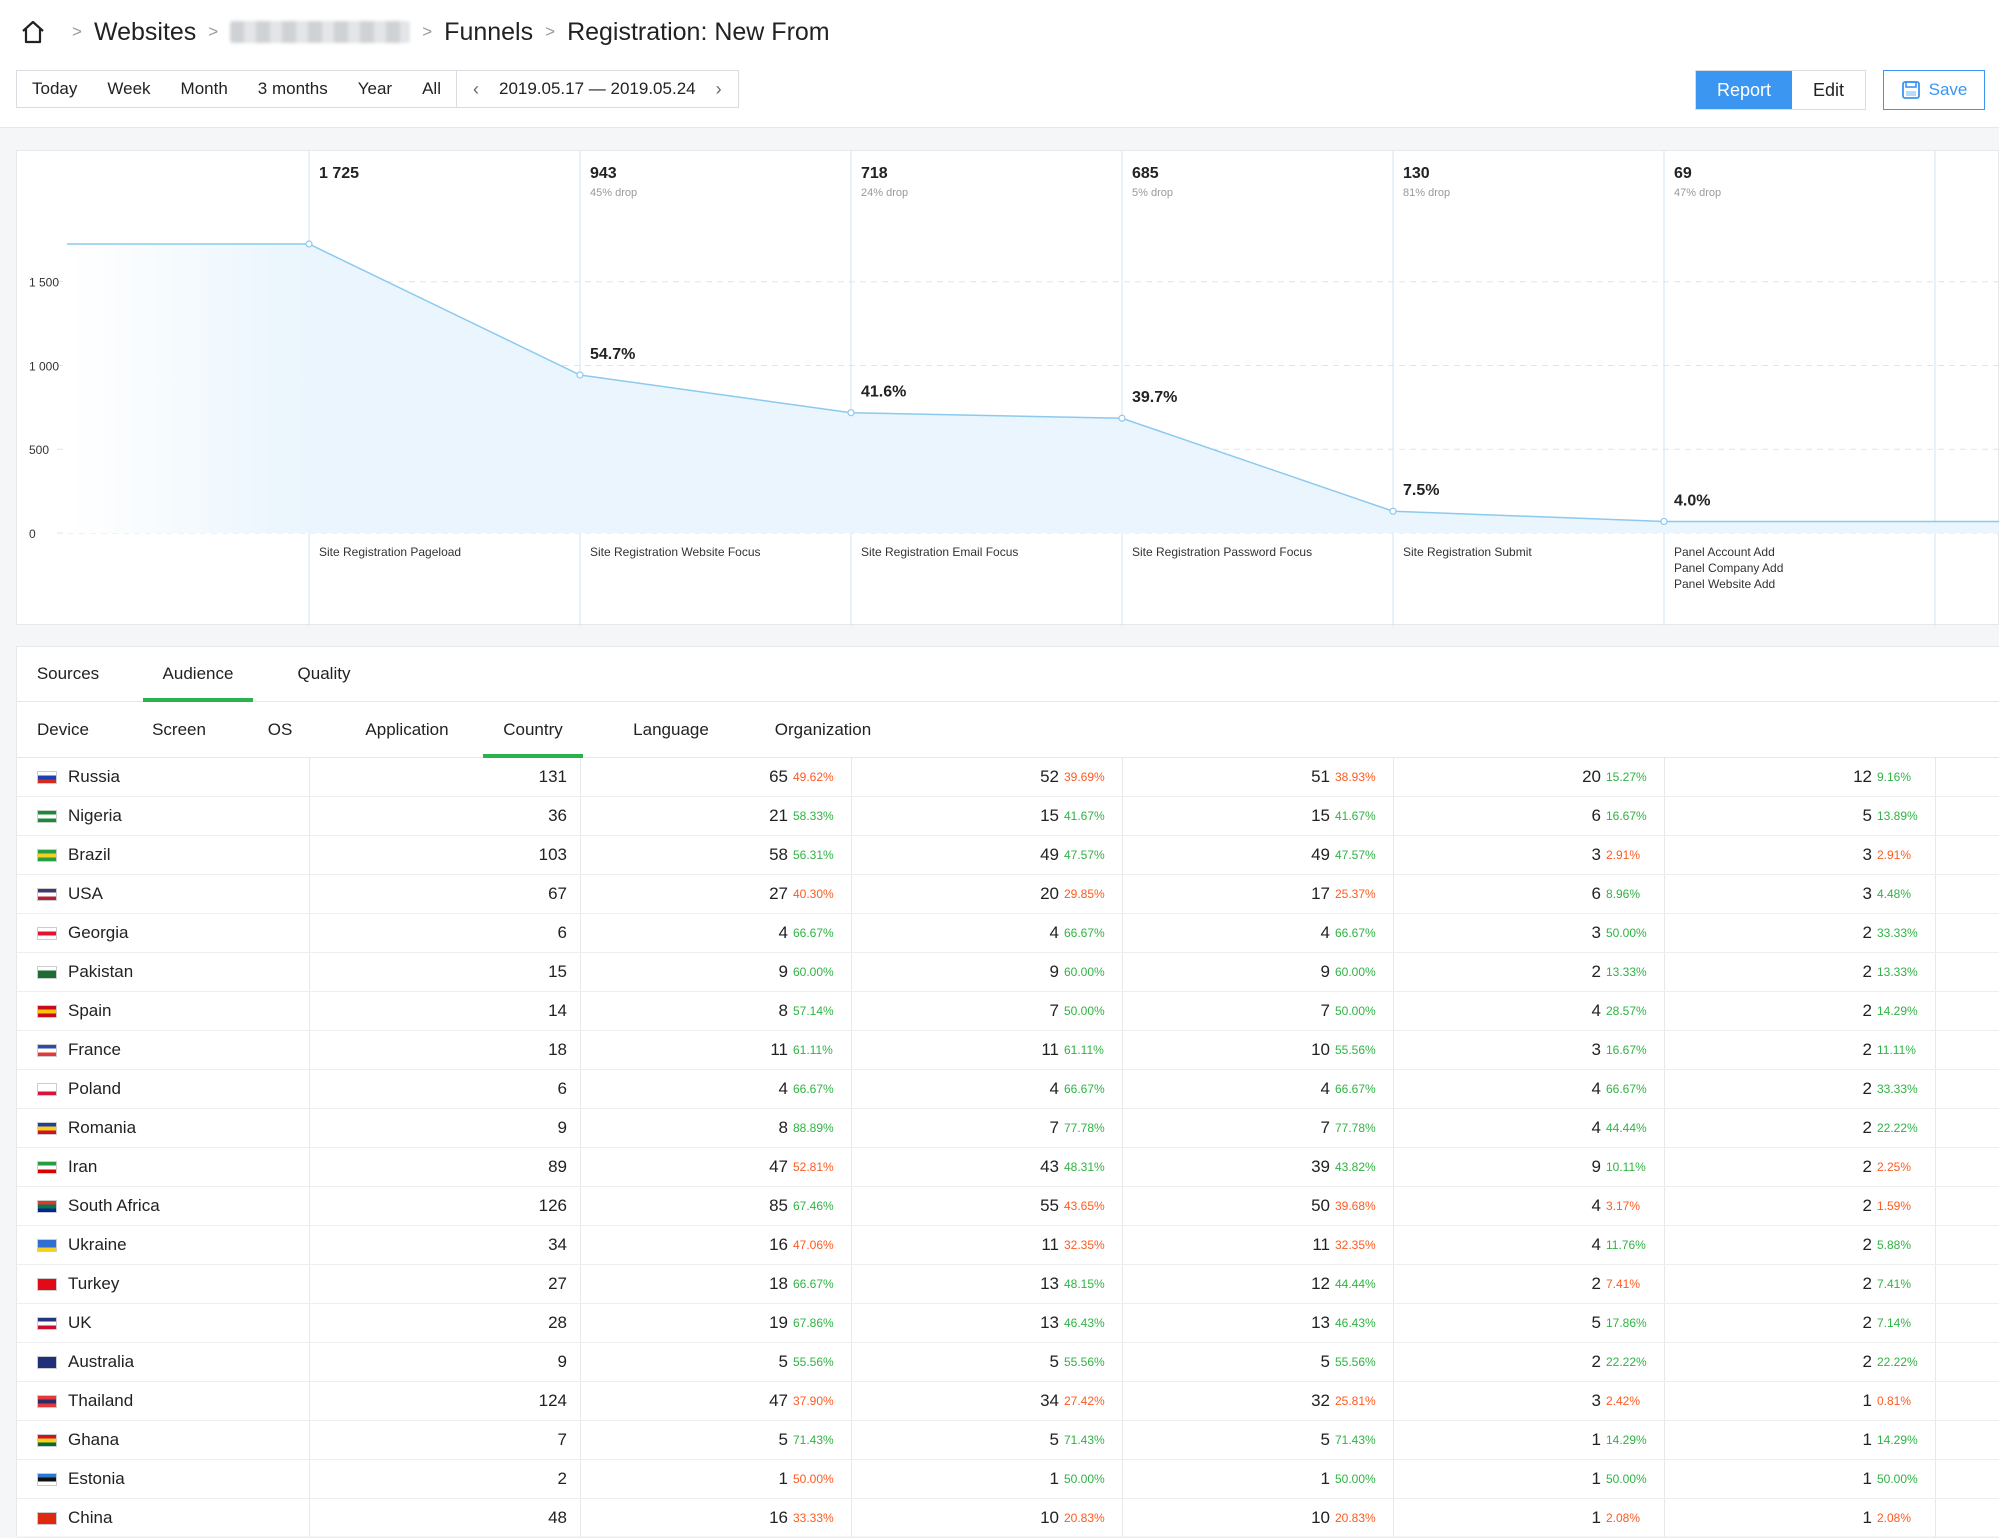 The image size is (1999, 1538). Describe the element at coordinates (1897, 1011) in the screenshot. I see `step-percent: 14.29%` at that location.